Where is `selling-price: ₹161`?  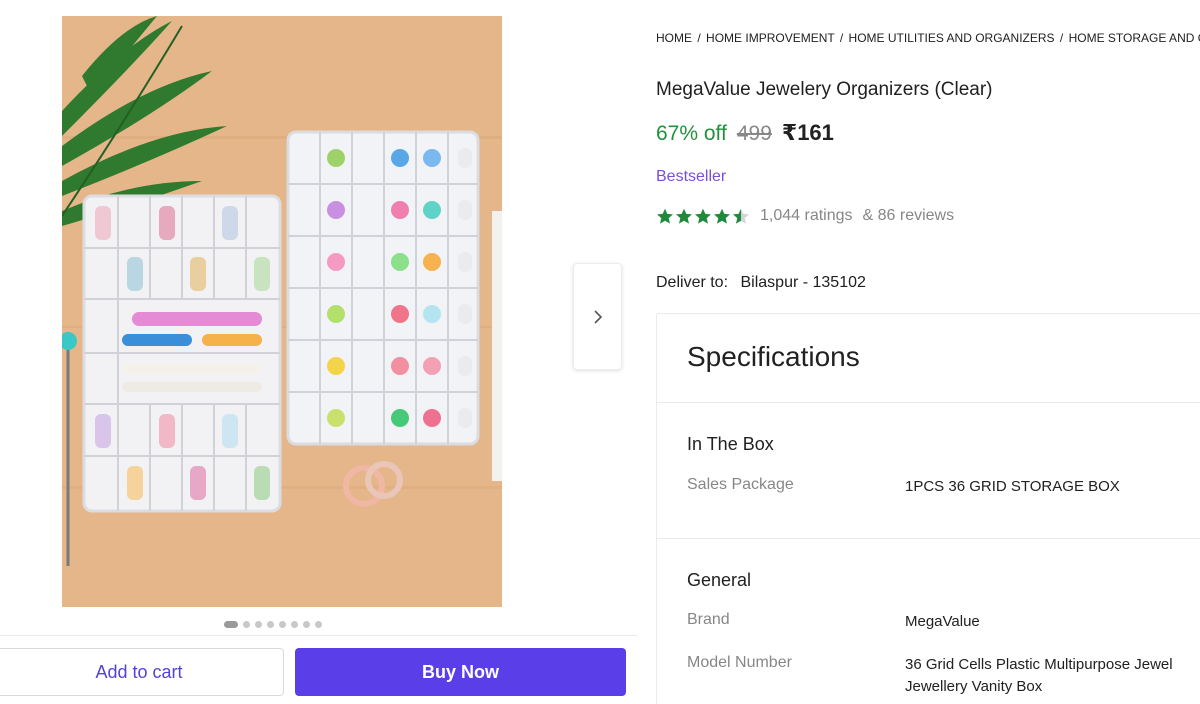 selling-price: ₹161 is located at coordinates (807, 132).